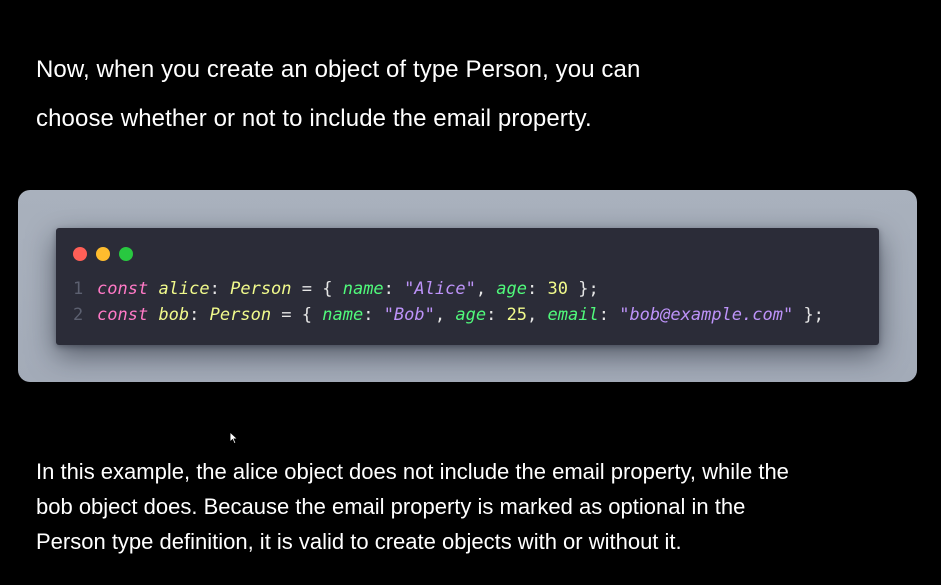 The height and width of the screenshot is (585, 941). Describe the element at coordinates (80, 254) in the screenshot. I see `close-dot-icon` at that location.